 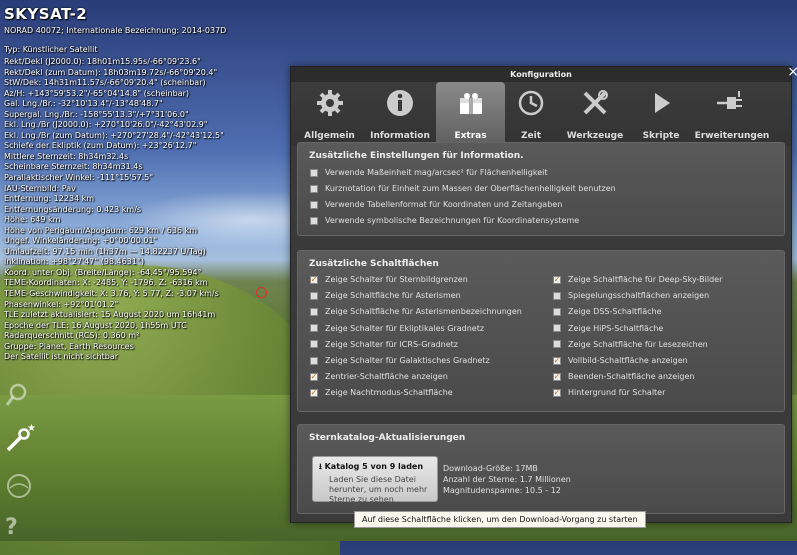 What do you see at coordinates (396, 279) in the screenshot?
I see `option-label: Zeige Schalter für Sternbildgrenzen` at bounding box center [396, 279].